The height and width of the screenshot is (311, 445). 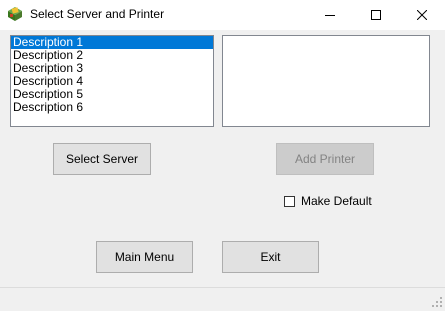 What do you see at coordinates (326, 81) in the screenshot?
I see `printer-list` at bounding box center [326, 81].